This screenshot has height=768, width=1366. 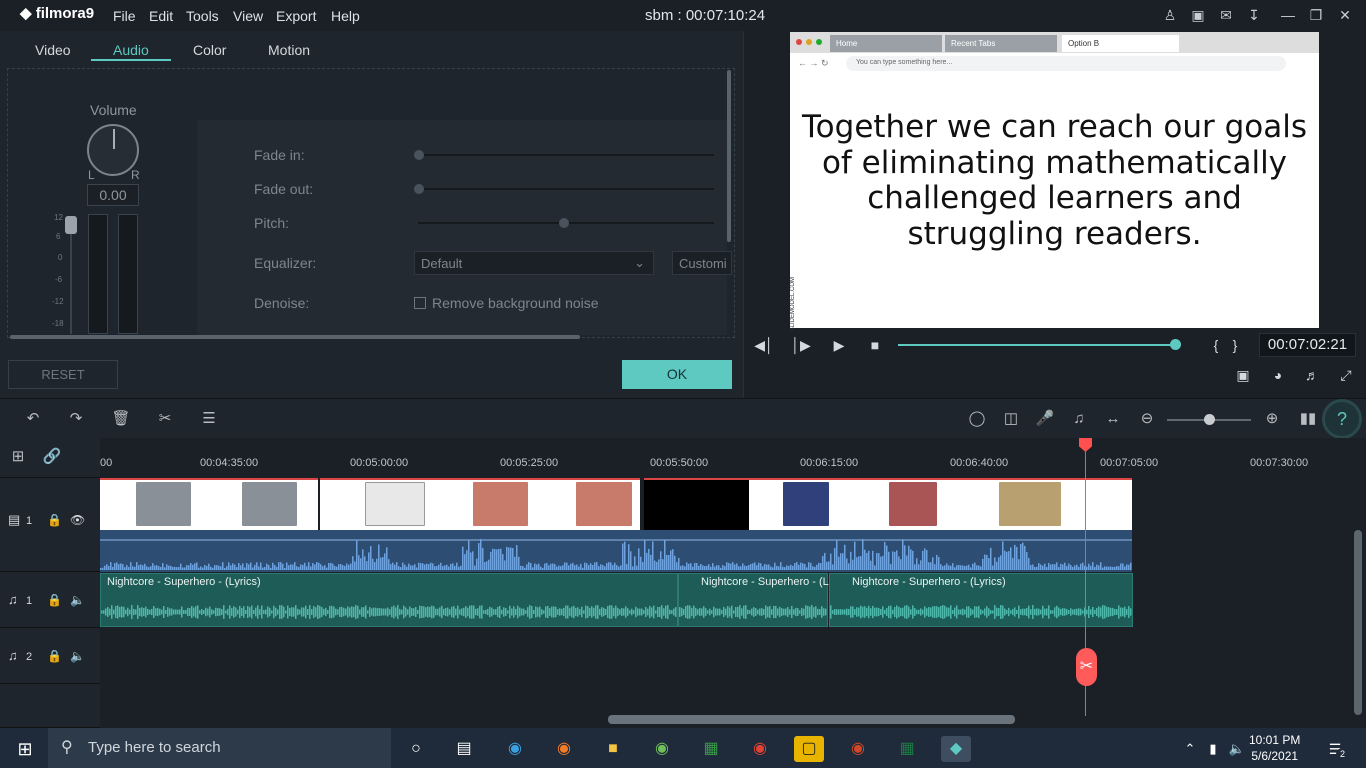 What do you see at coordinates (1198, 15) in the screenshot?
I see `save-icon: ▣` at bounding box center [1198, 15].